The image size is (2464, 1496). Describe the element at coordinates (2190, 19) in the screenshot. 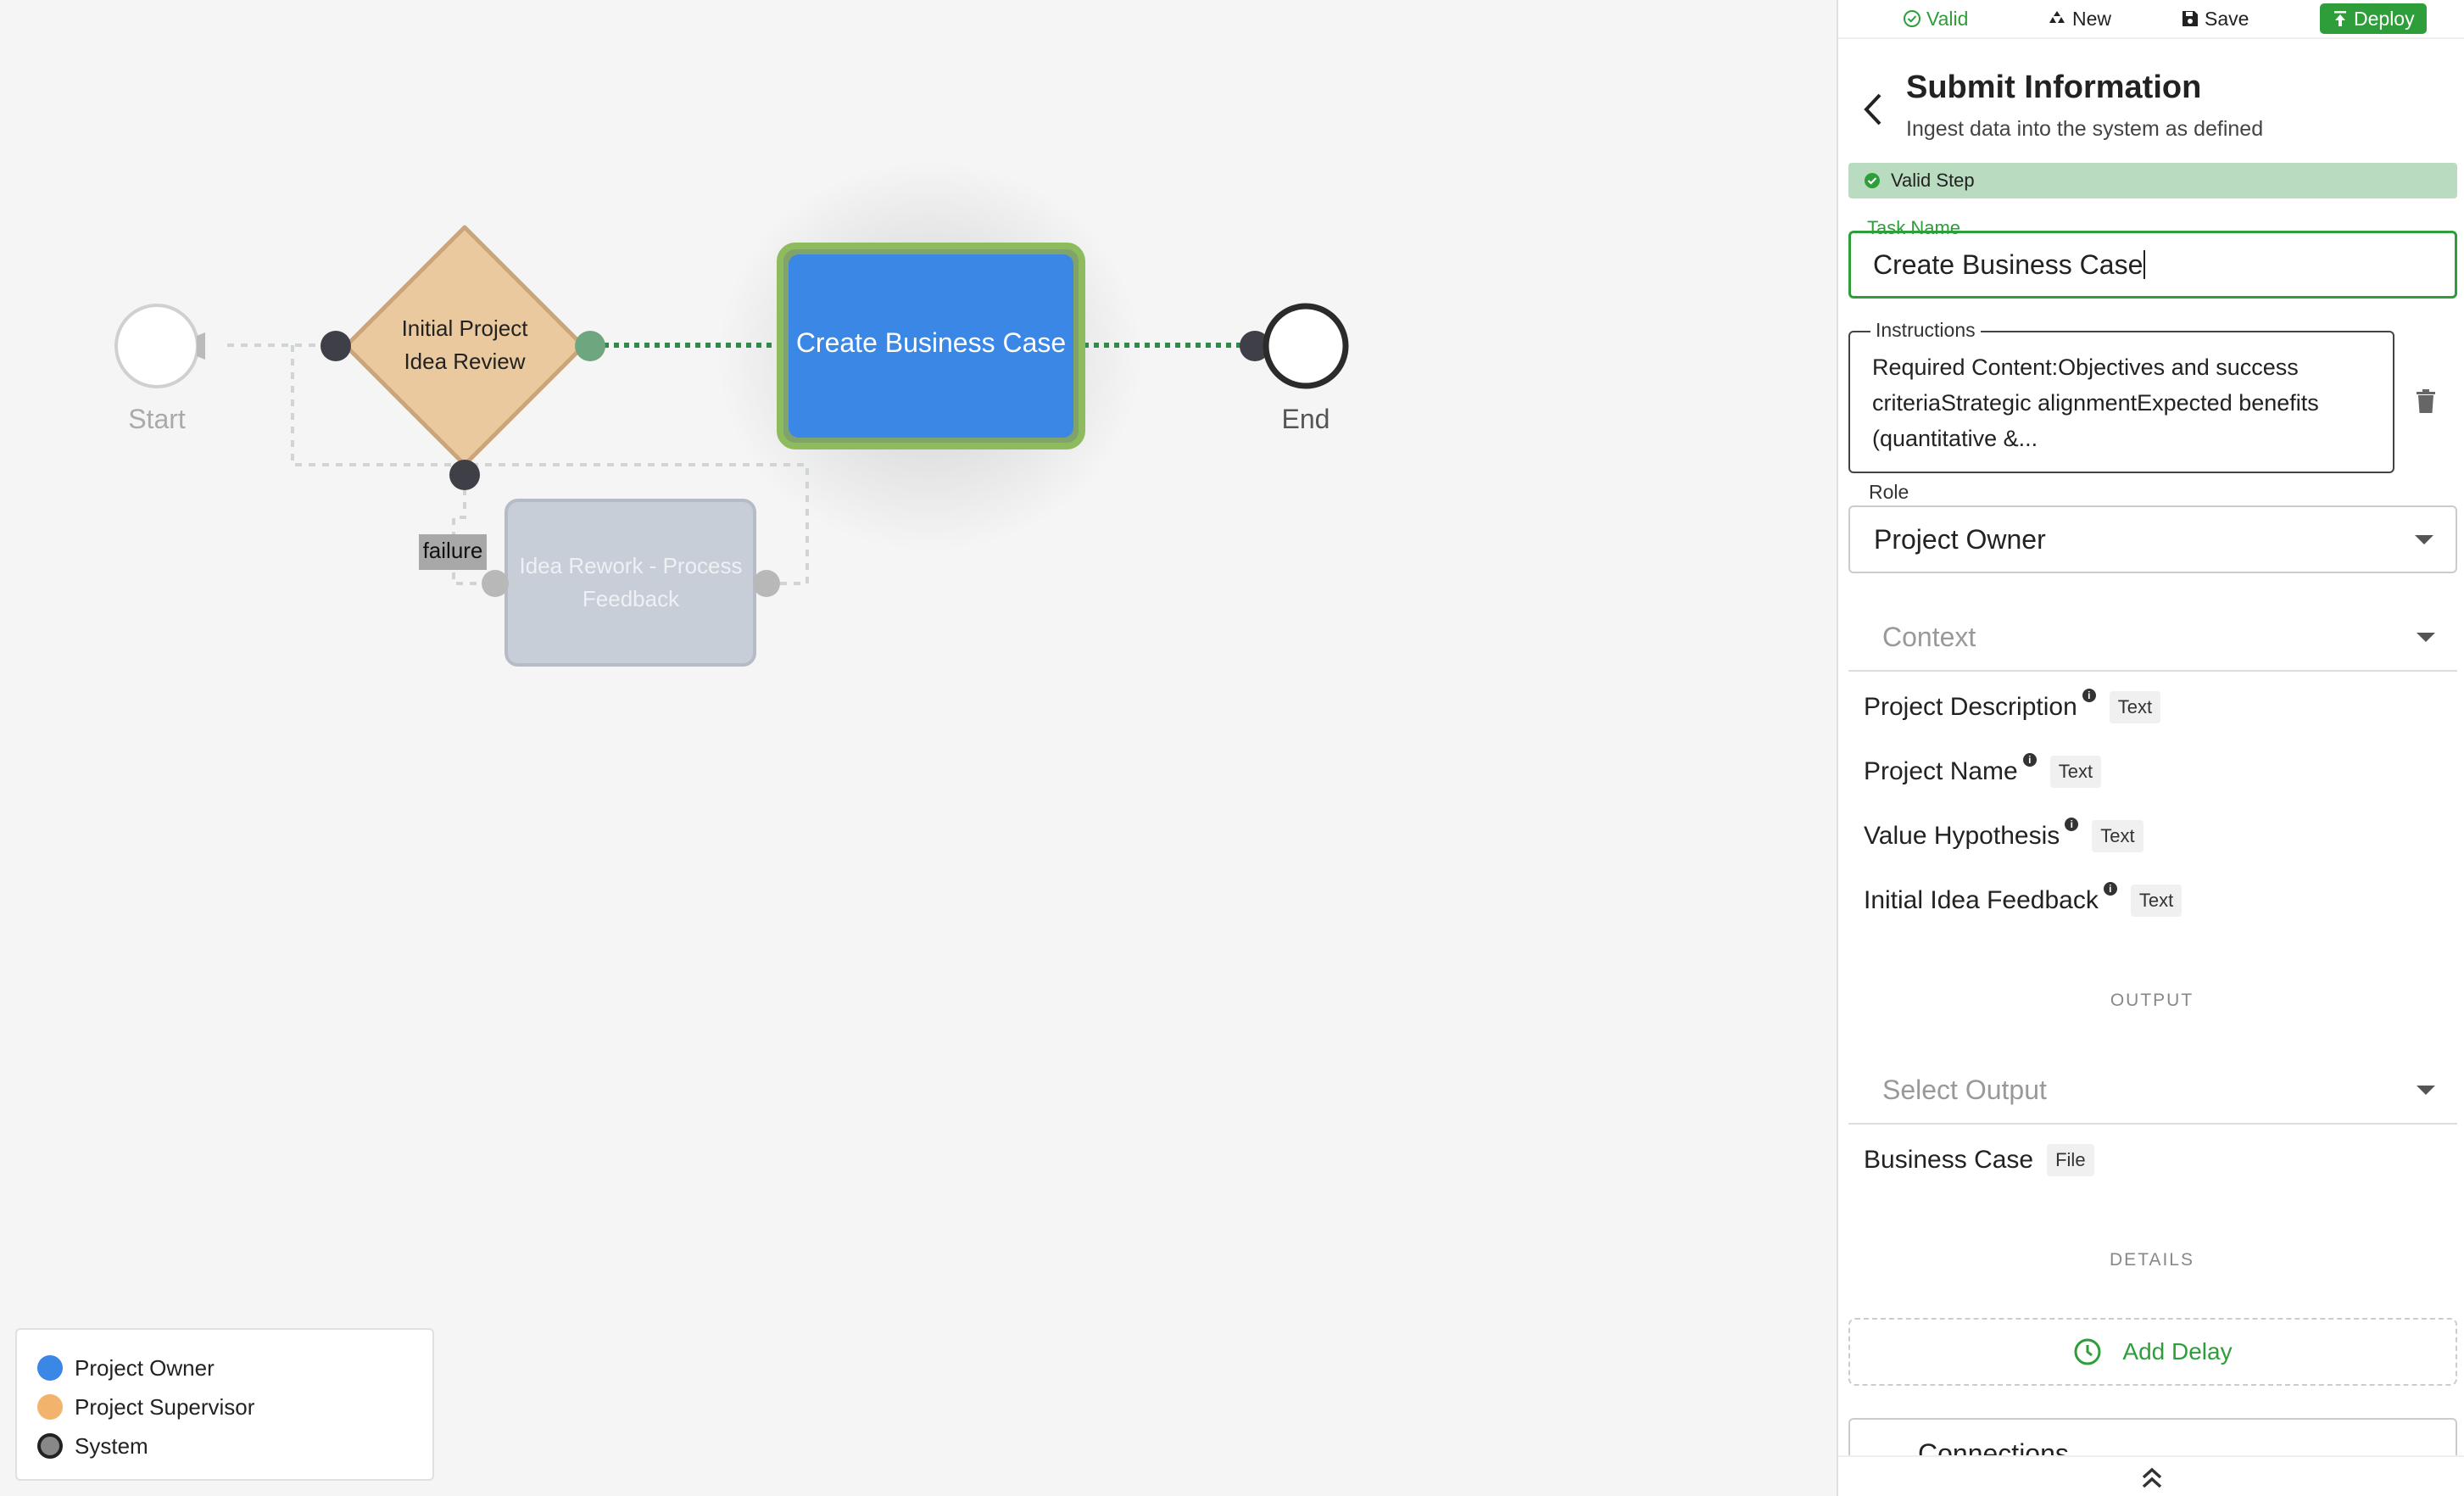

I see `floppy-disk-icon` at that location.